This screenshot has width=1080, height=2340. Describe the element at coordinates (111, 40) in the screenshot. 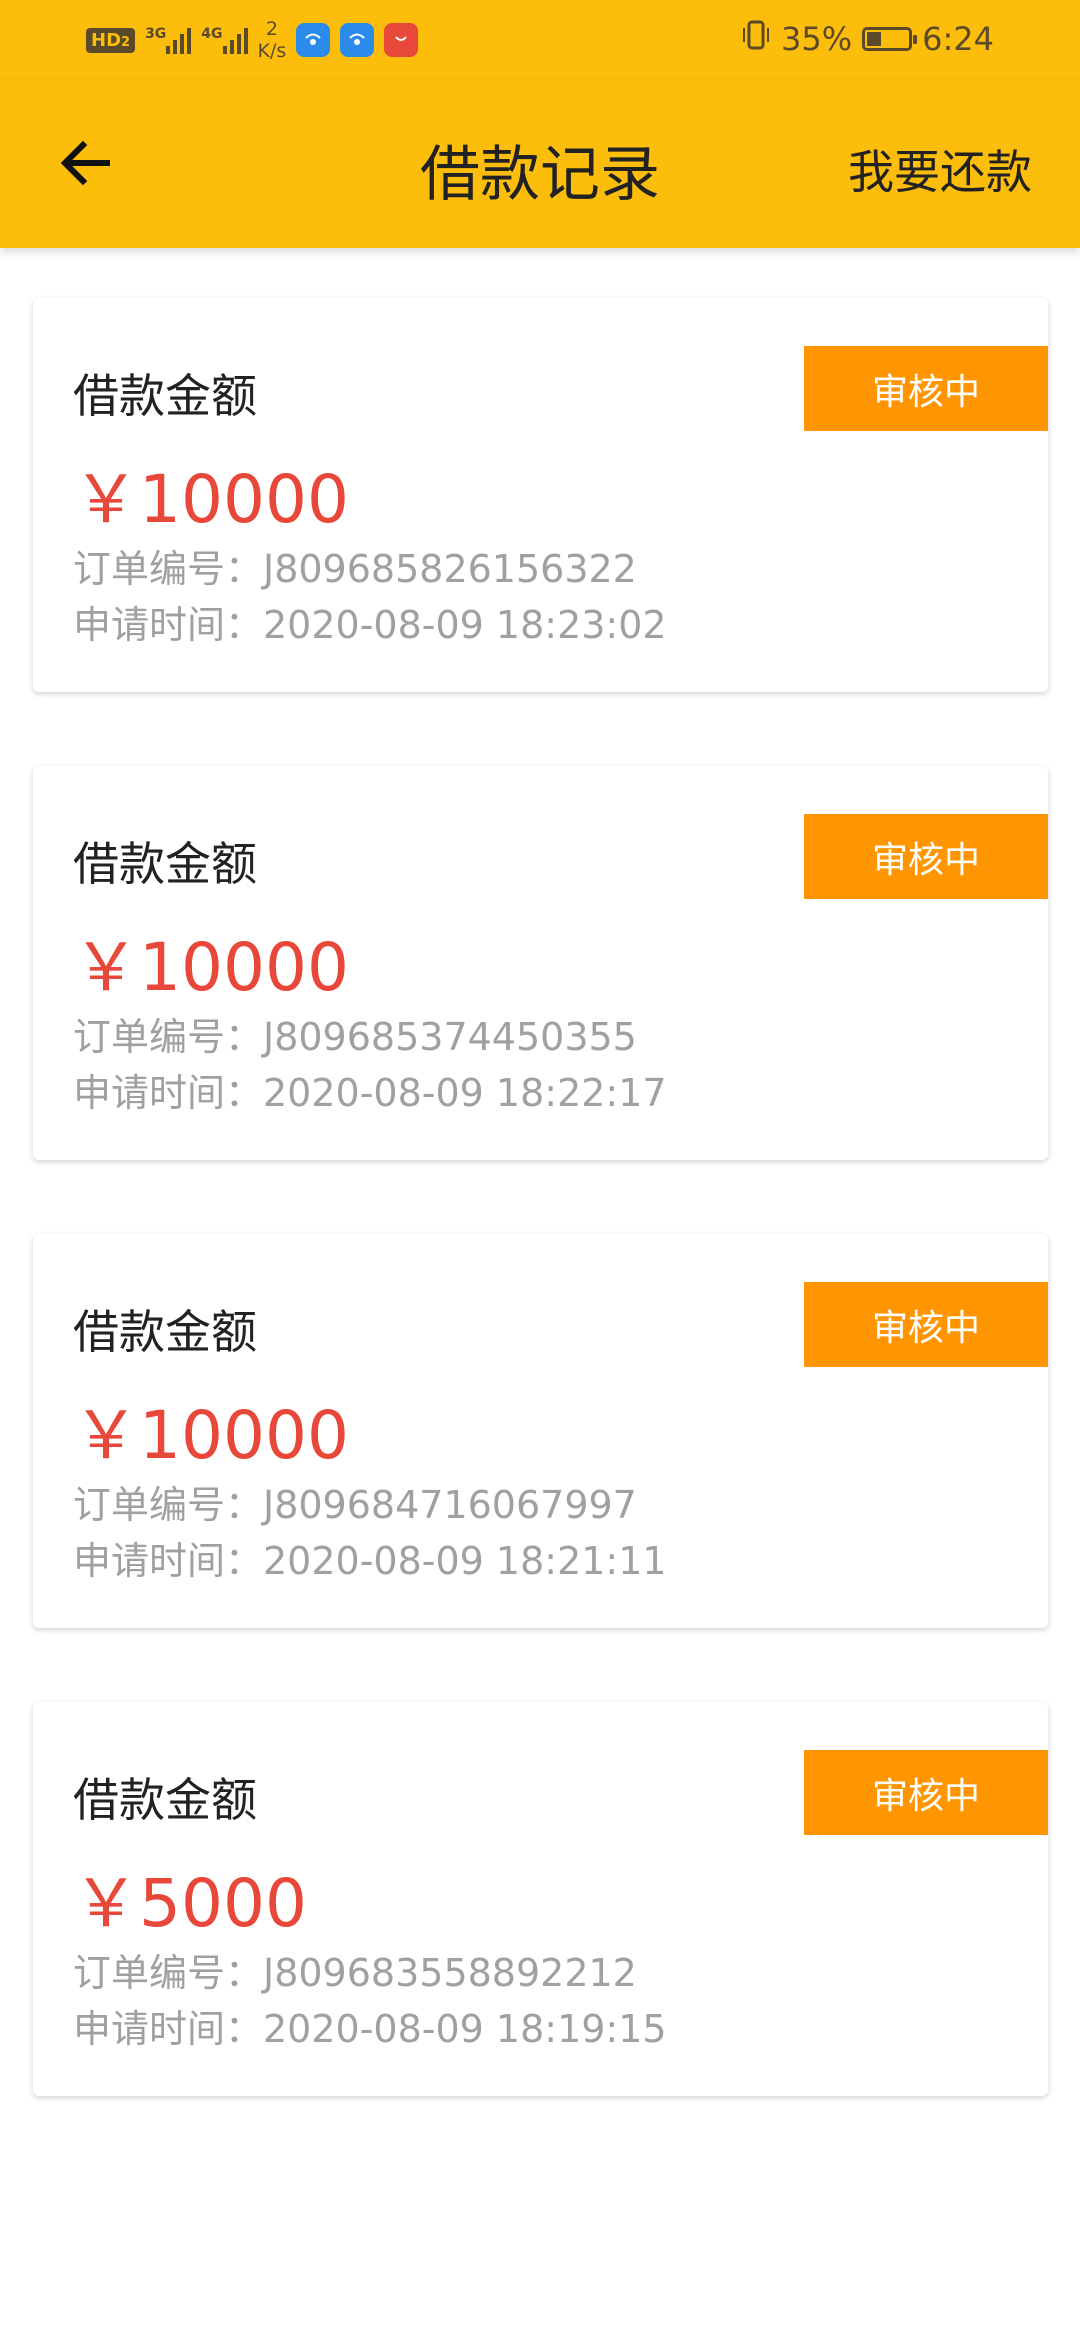

I see `hd-voice-icon: HD2` at that location.